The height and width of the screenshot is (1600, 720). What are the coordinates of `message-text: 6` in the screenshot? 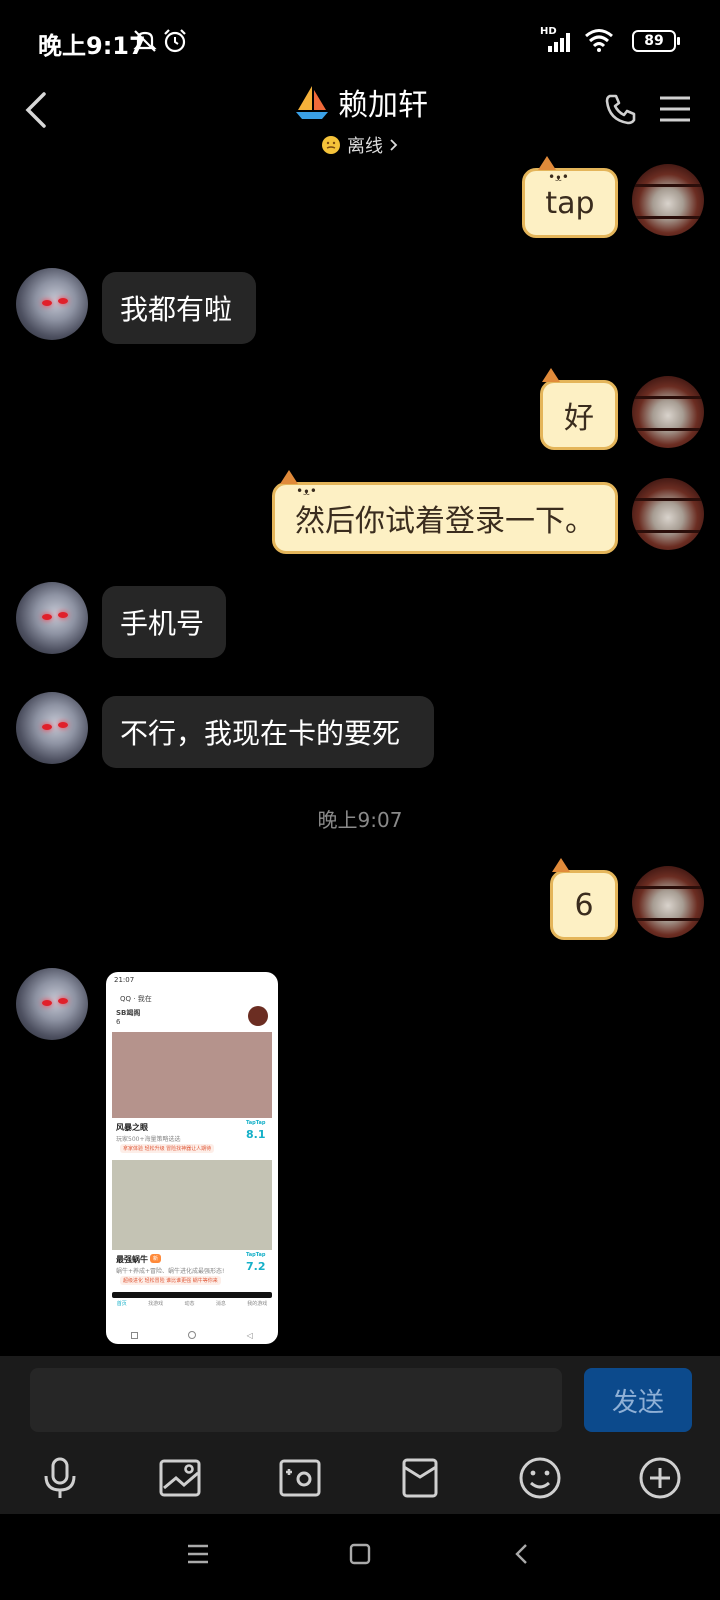 It's located at (584, 905).